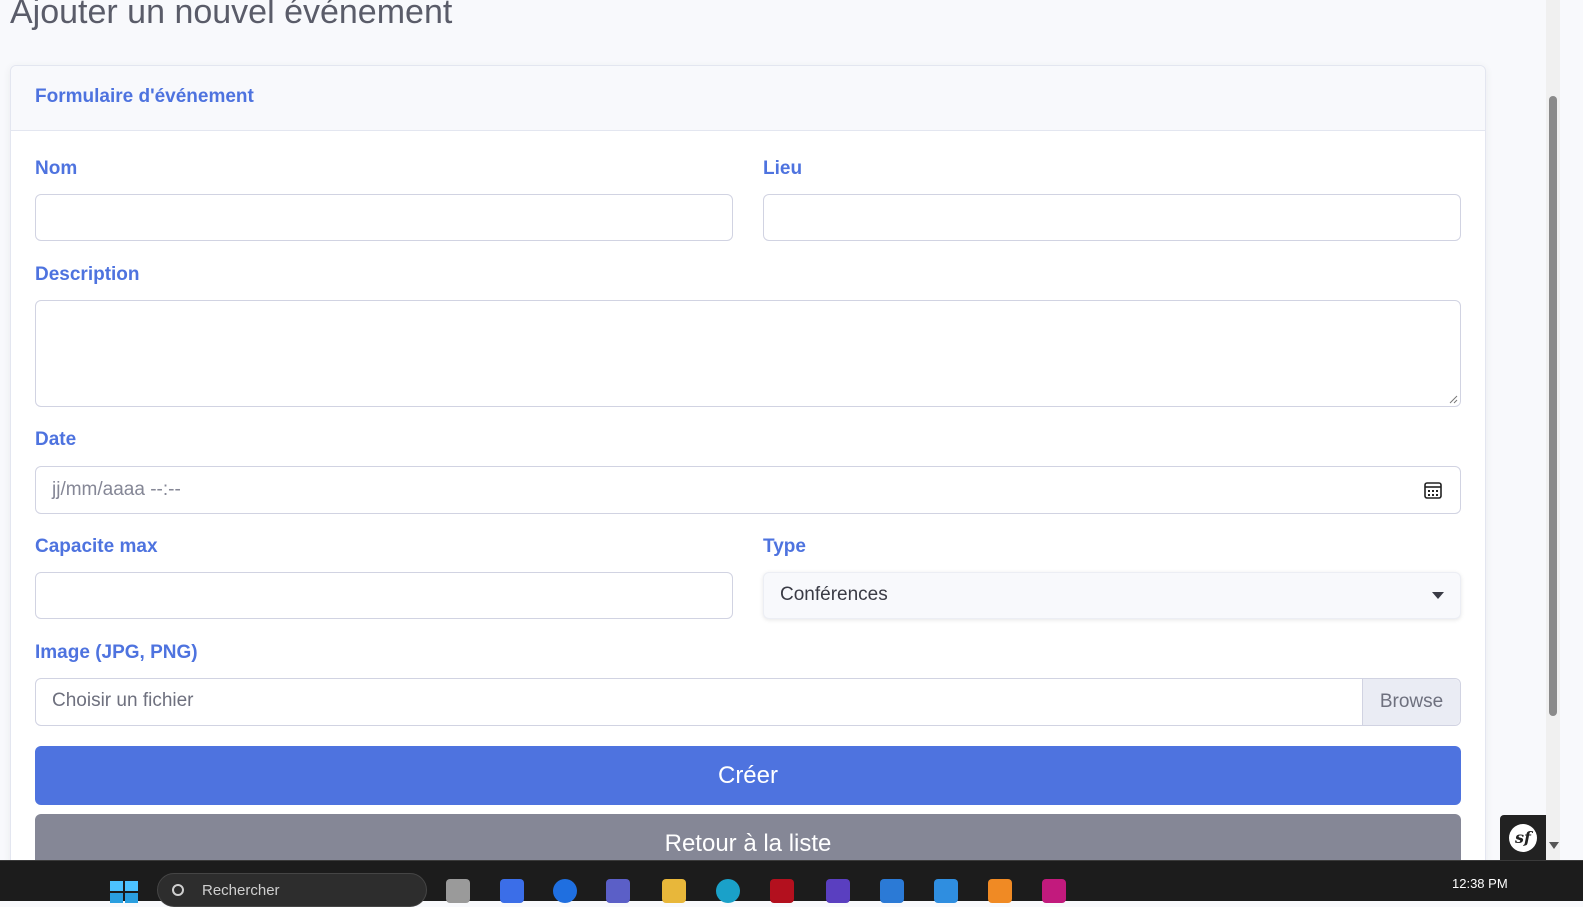 The height and width of the screenshot is (907, 1583). I want to click on type-select: Conférences, so click(1112, 595).